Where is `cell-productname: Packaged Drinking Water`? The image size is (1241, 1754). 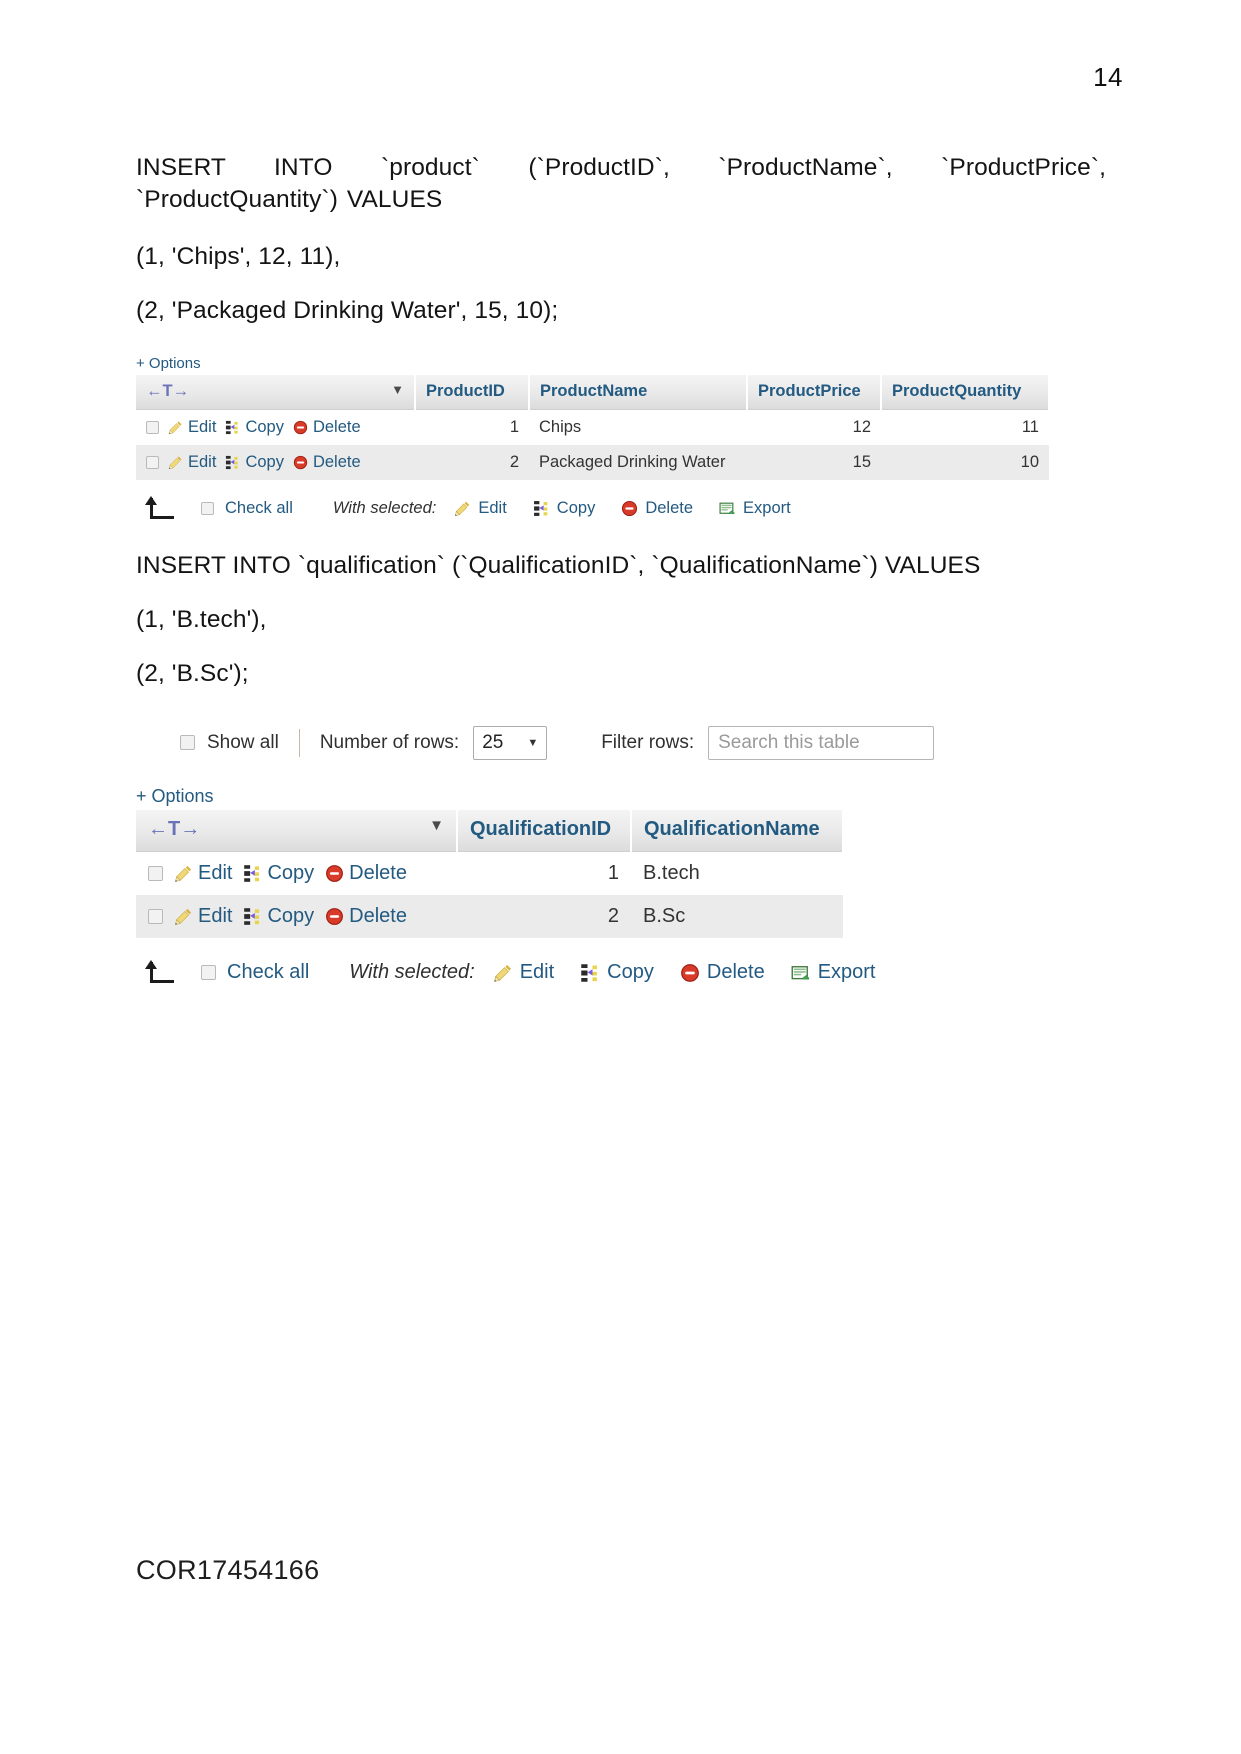
cell-productname: Packaged Drinking Water is located at coordinates (638, 462).